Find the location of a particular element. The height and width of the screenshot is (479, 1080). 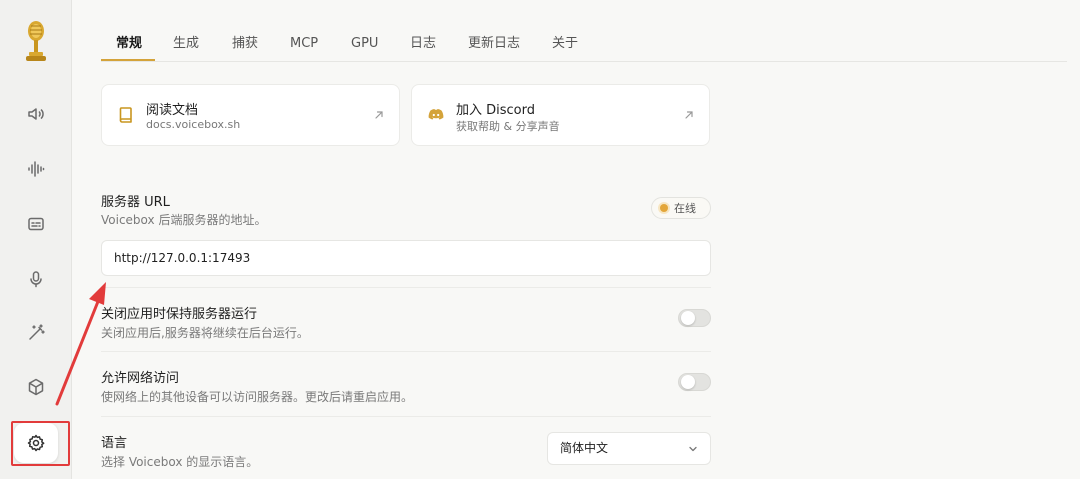

sidebar-item-effects is located at coordinates (36, 333).